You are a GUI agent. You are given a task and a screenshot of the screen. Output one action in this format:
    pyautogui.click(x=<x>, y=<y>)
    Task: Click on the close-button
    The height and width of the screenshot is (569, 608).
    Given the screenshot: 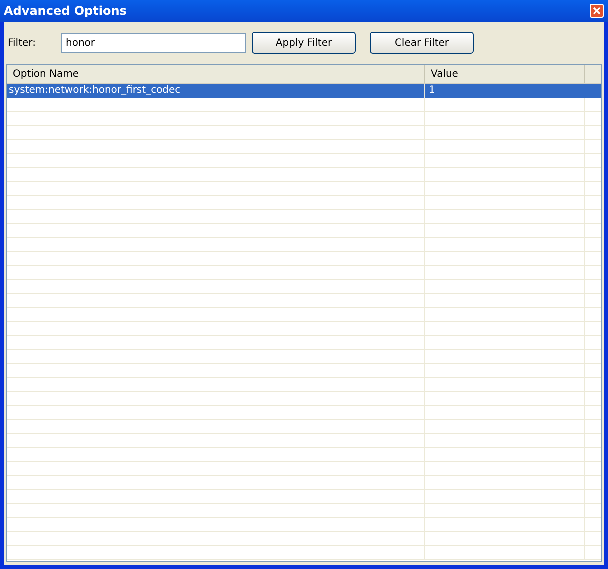 What is the action you would take?
    pyautogui.click(x=597, y=11)
    